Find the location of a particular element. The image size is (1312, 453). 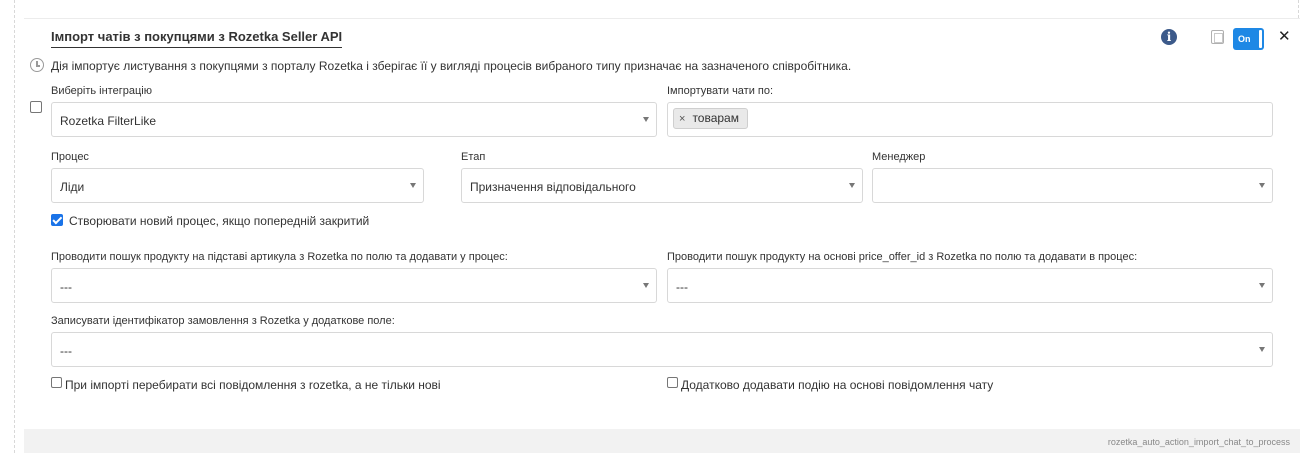

integration-label: Виберіть інтеграцію is located at coordinates (101, 91).